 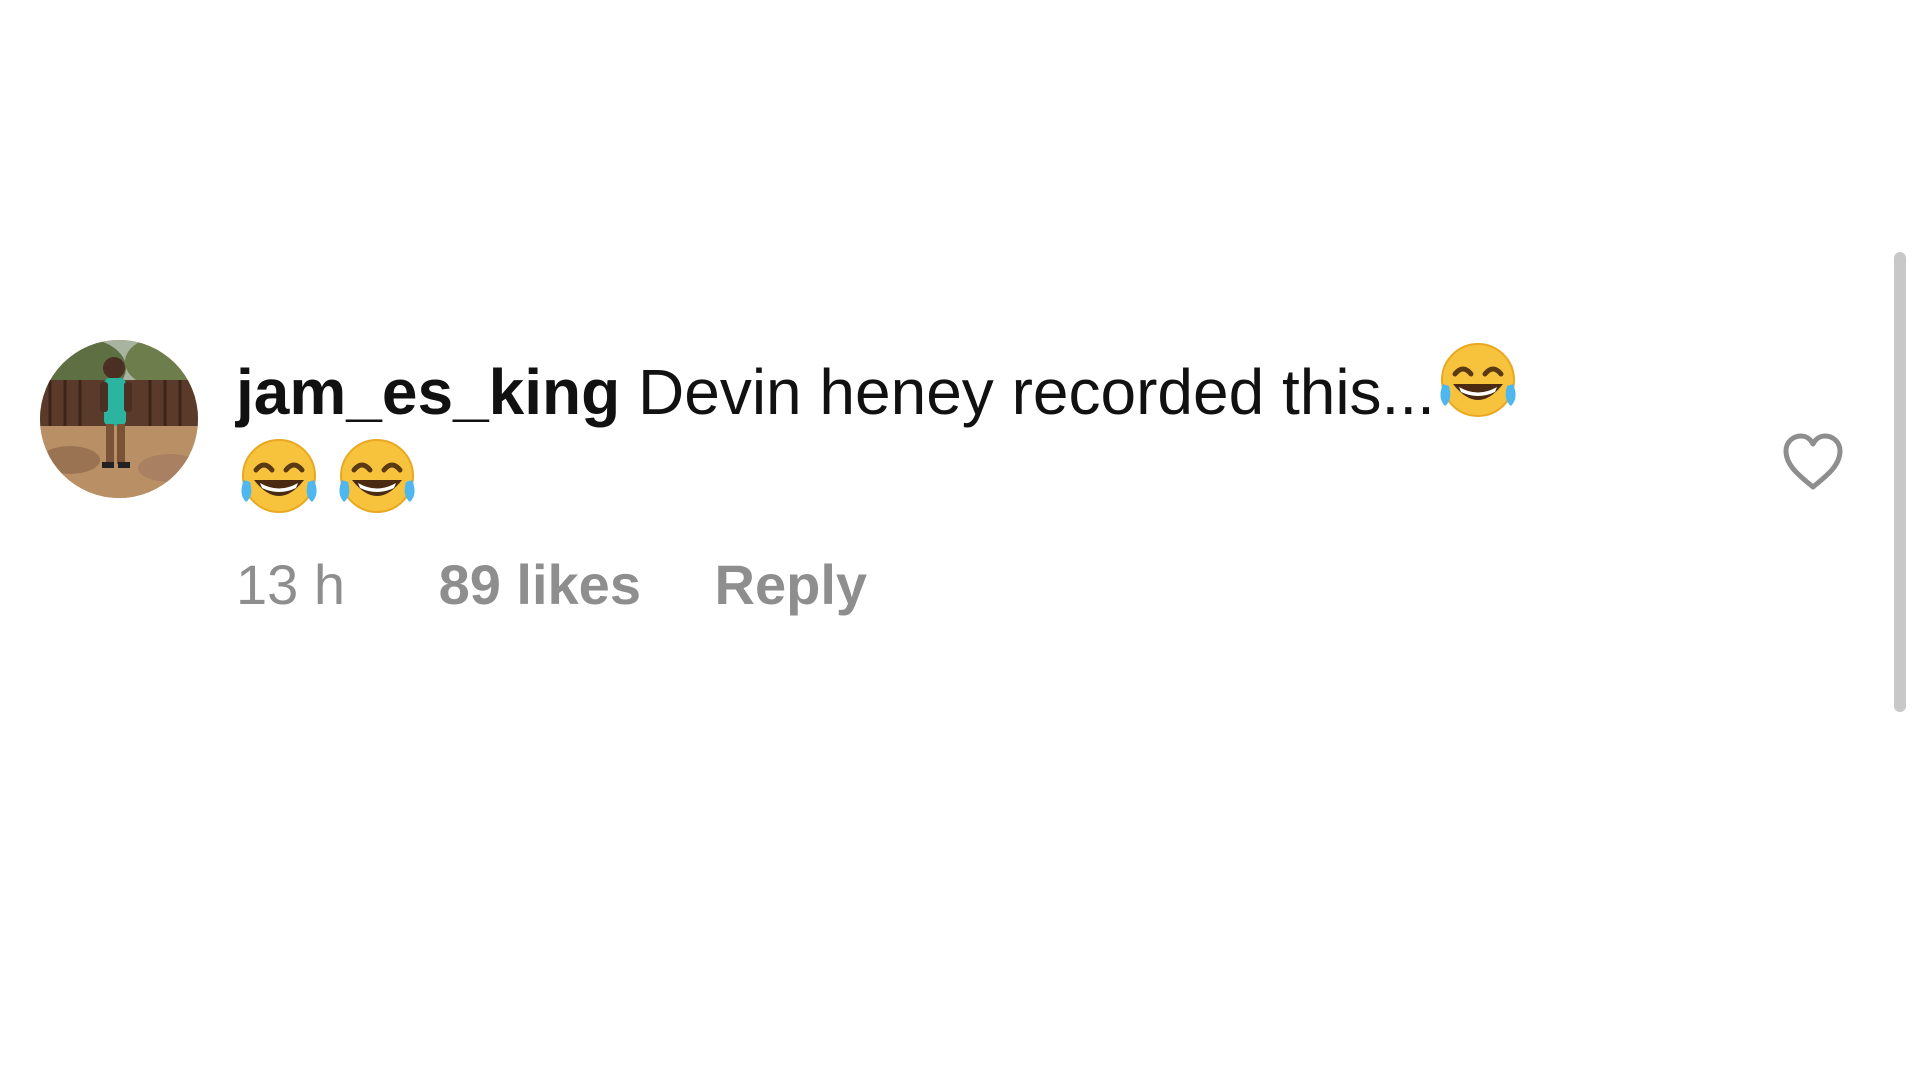 What do you see at coordinates (951, 585) in the screenshot?
I see `comment-meta: 13 h 89 likes Reply` at bounding box center [951, 585].